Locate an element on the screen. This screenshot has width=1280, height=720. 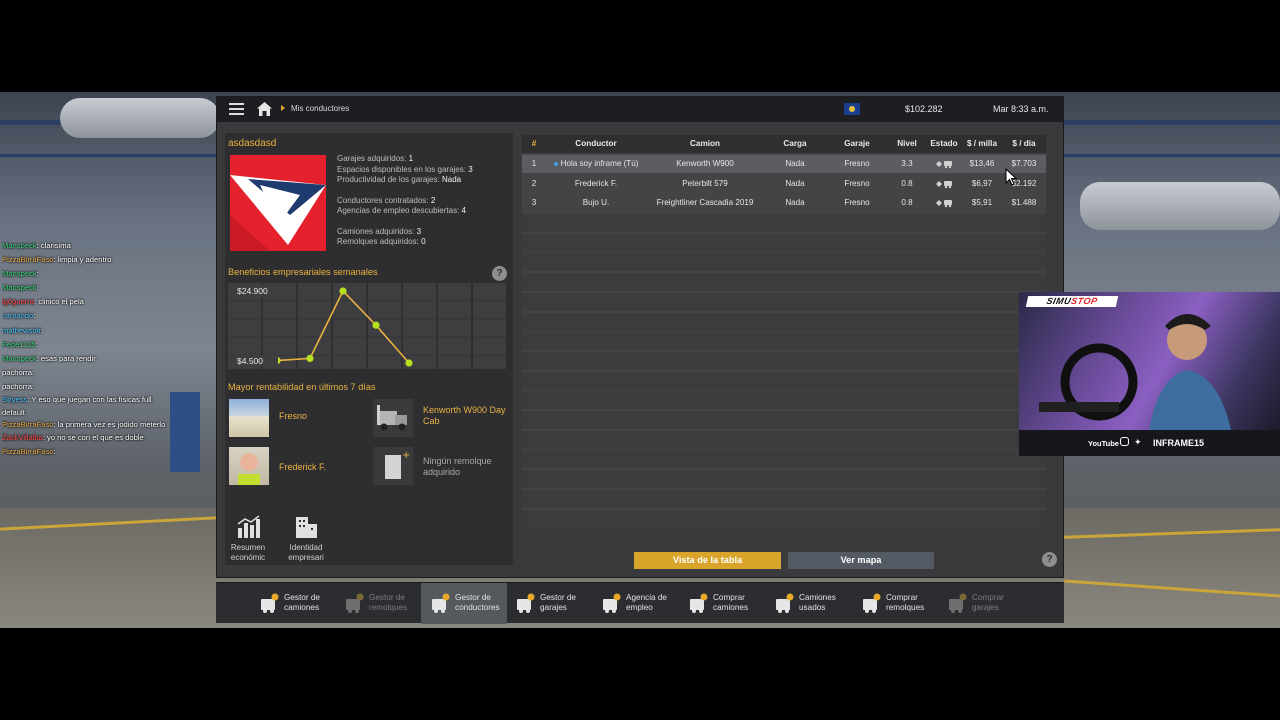
chat-username: cantando is located at coordinates (18, 316).